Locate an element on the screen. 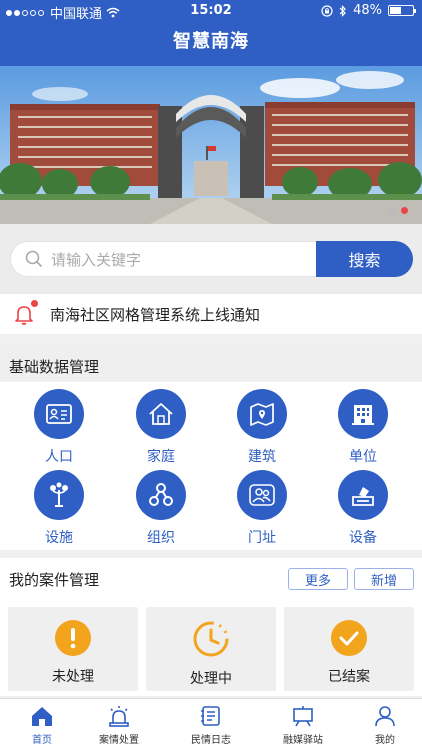 This screenshot has height=750, width=422. grid-label: 建筑 is located at coordinates (262, 457).